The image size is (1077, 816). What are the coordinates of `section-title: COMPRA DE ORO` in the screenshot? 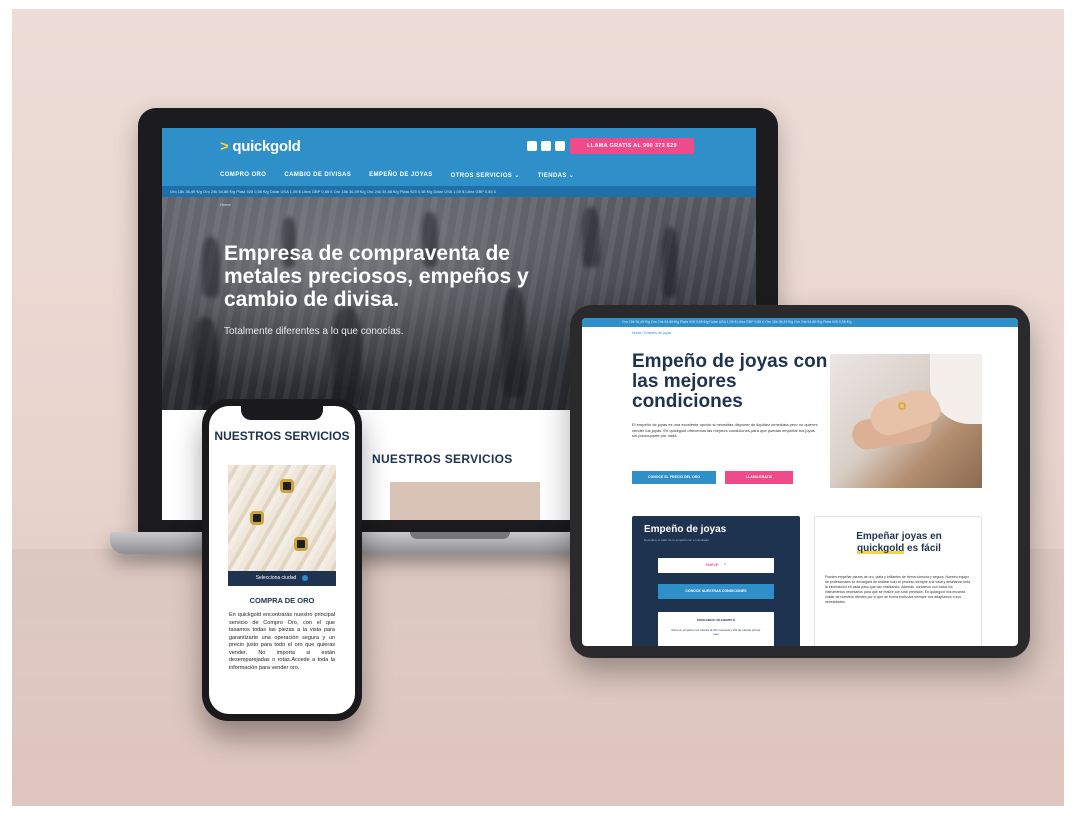 It's located at (282, 600).